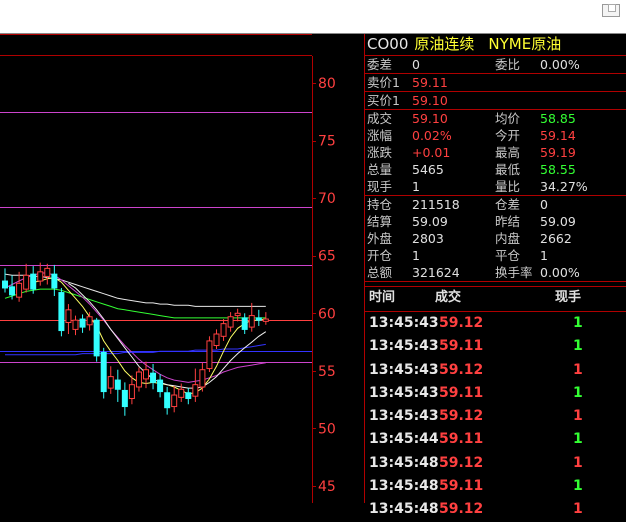 The height and width of the screenshot is (522, 626). Describe the element at coordinates (327, 372) in the screenshot. I see `y-tick-label: 55` at that location.